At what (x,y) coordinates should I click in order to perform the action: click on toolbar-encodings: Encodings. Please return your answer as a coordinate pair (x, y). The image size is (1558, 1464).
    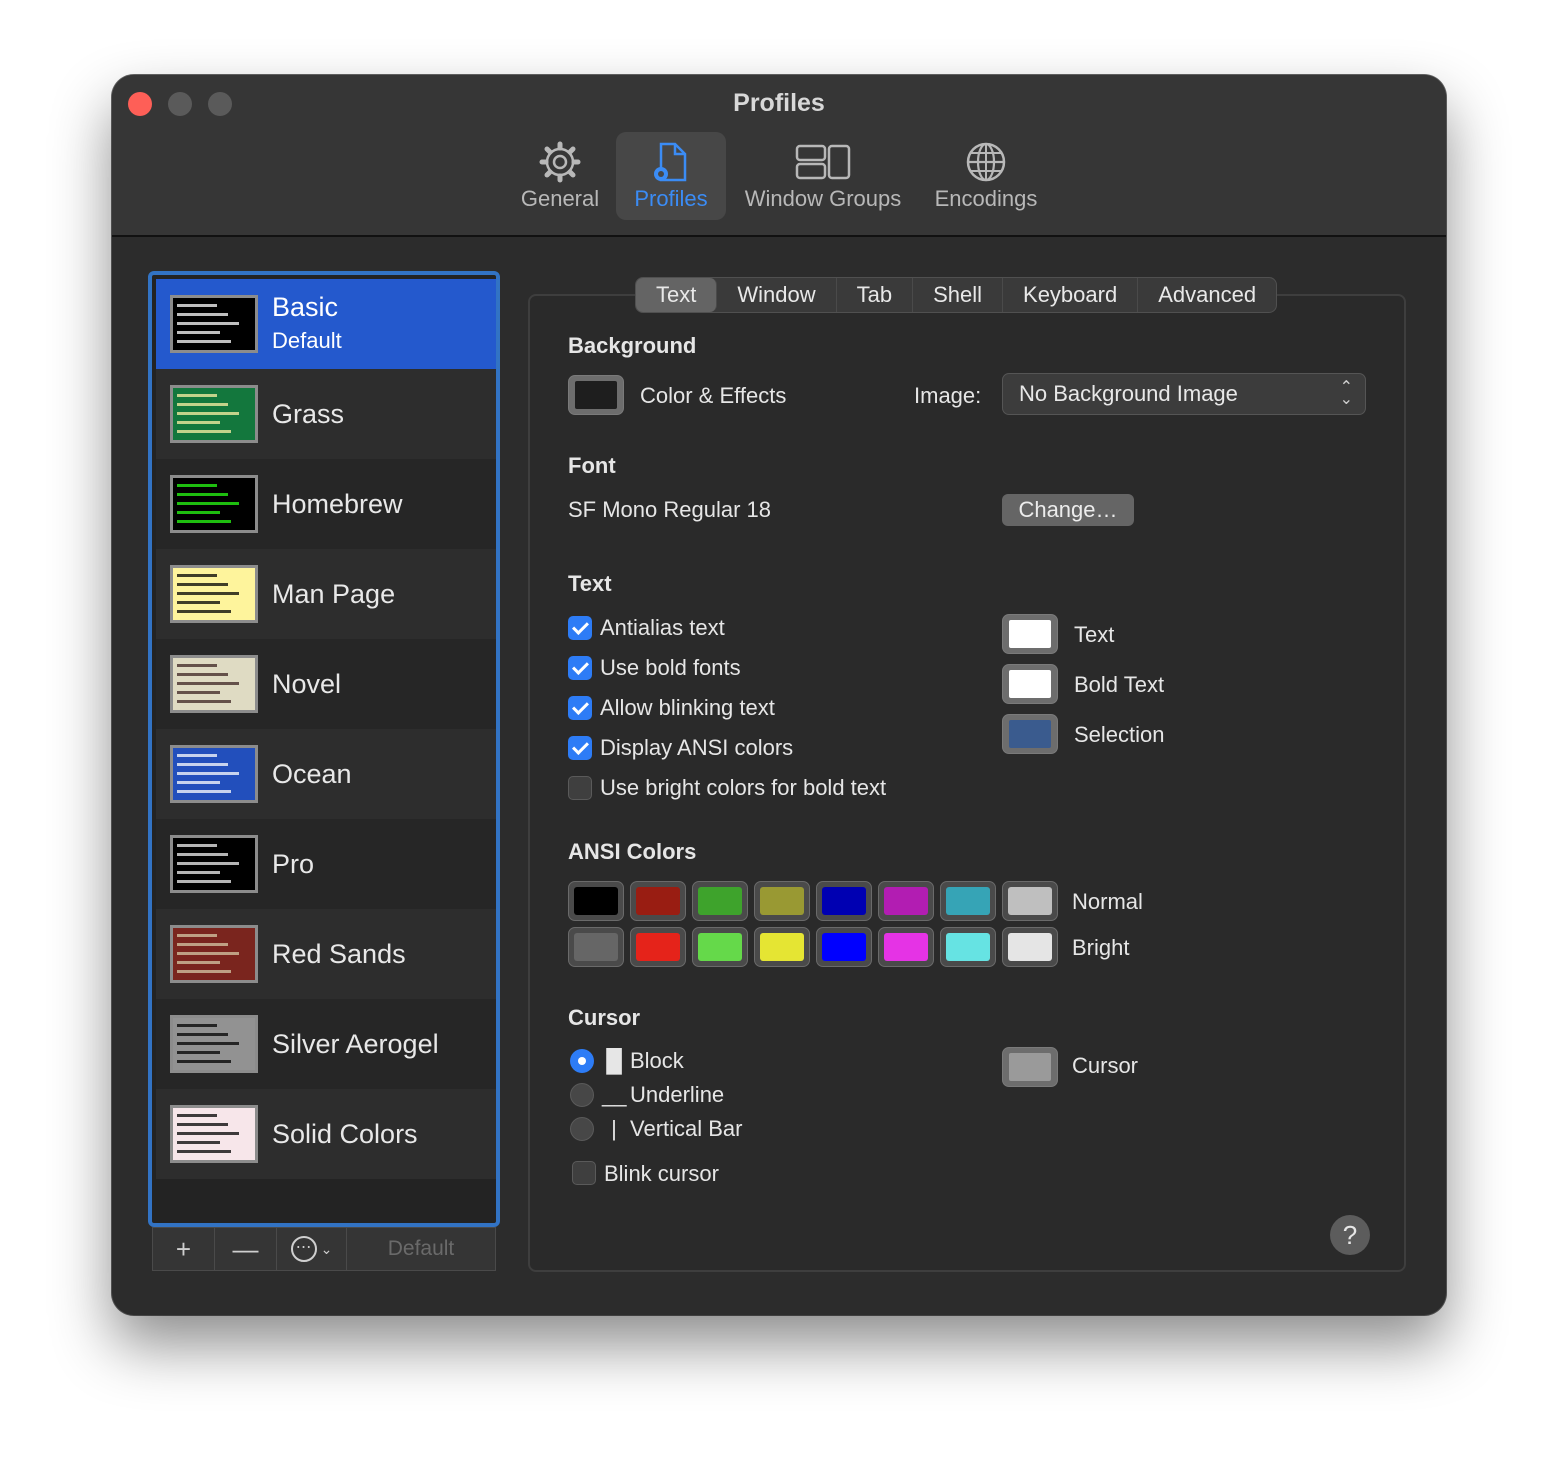
    Looking at the image, I should click on (986, 176).